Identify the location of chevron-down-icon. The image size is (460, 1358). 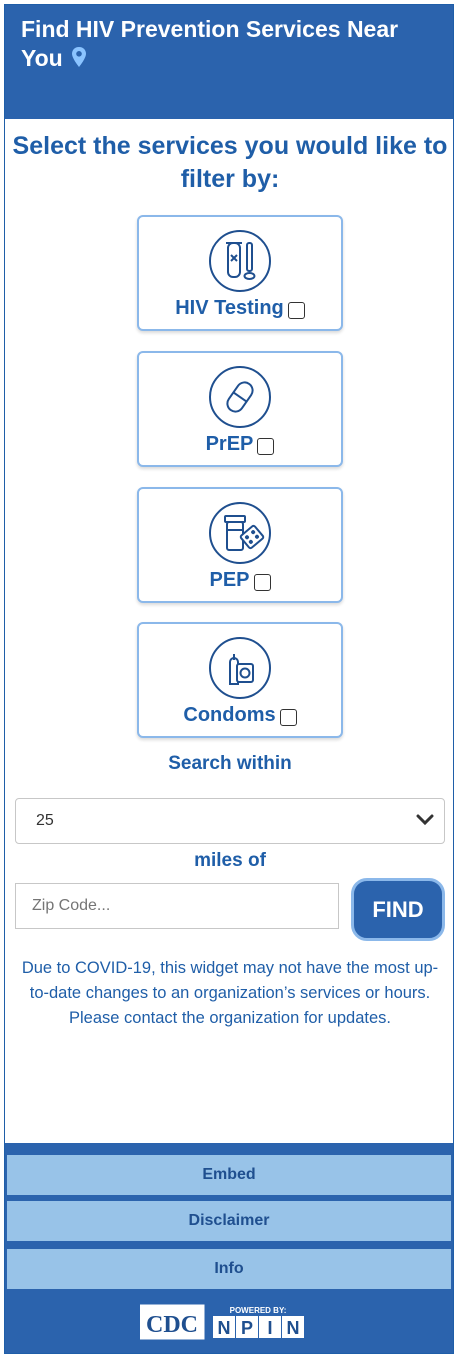
(425, 822).